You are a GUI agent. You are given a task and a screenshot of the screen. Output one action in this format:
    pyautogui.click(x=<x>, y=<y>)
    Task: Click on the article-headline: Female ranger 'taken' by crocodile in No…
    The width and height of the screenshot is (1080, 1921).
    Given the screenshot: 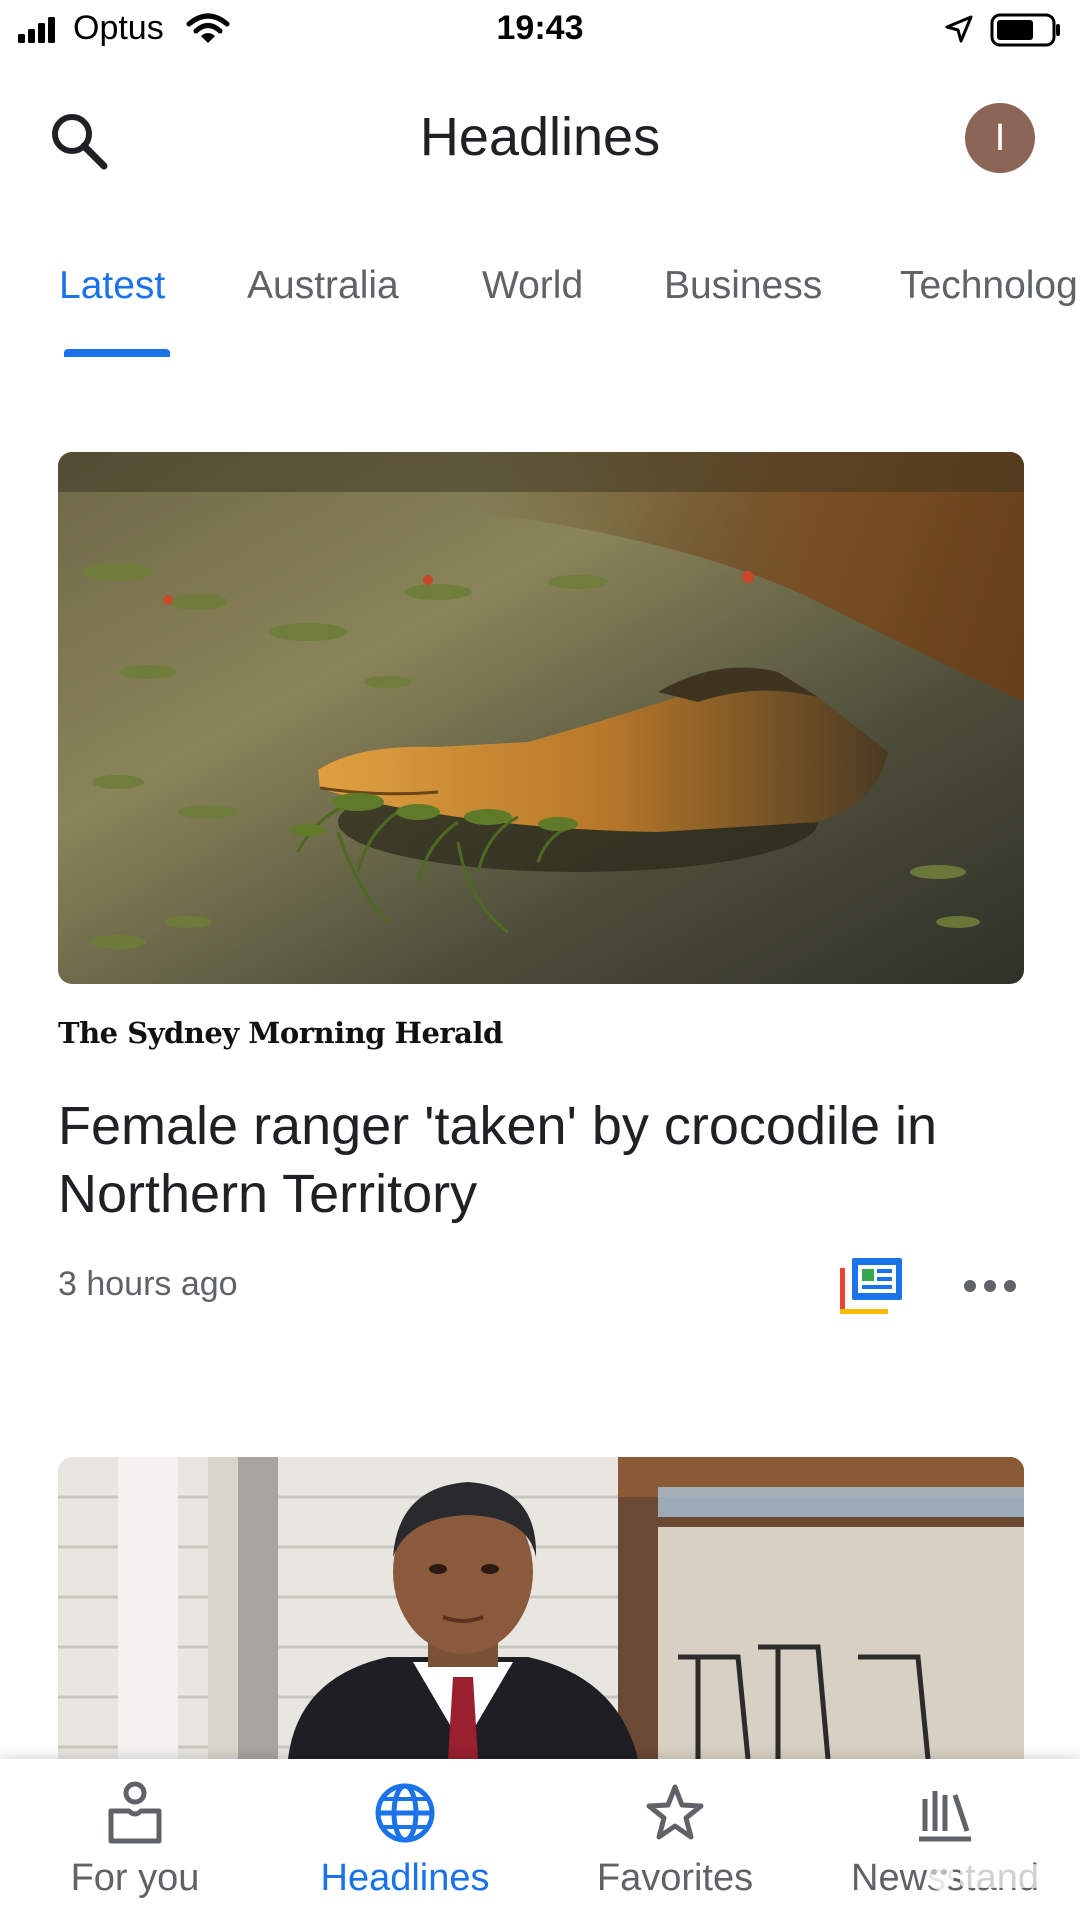 What is the action you would take?
    pyautogui.click(x=533, y=1160)
    